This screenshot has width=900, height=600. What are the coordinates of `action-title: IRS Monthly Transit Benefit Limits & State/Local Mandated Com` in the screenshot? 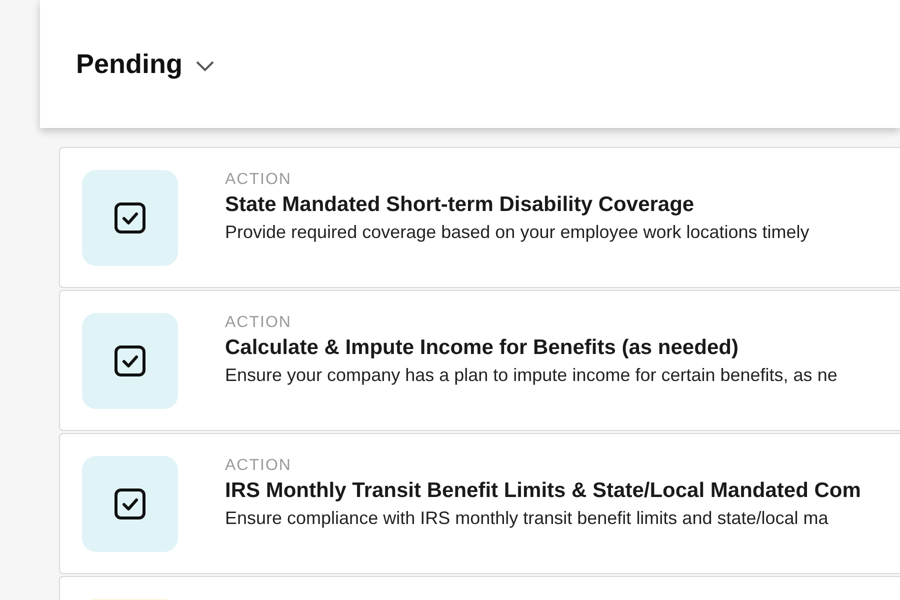 It's located at (543, 491).